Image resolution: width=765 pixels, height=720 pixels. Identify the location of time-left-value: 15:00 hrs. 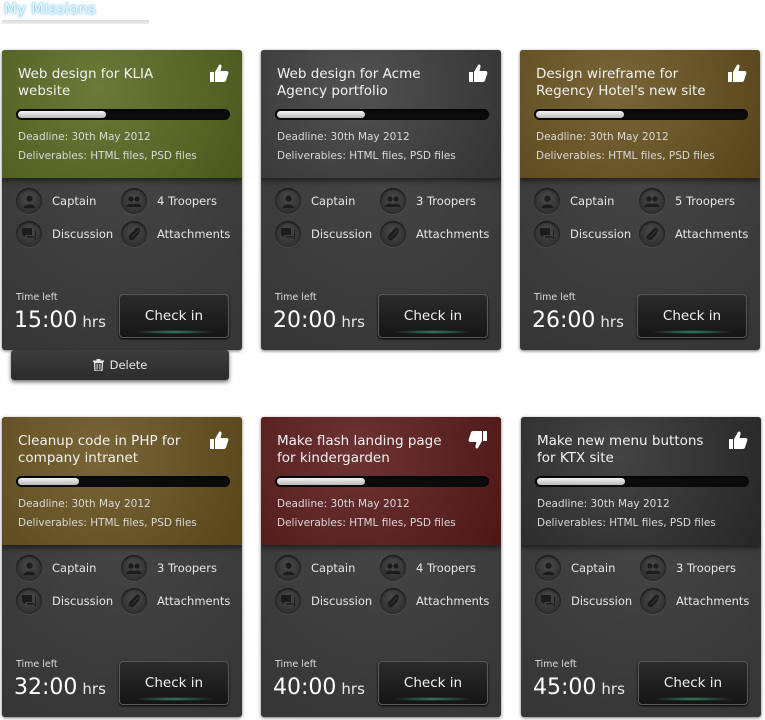
(60, 320).